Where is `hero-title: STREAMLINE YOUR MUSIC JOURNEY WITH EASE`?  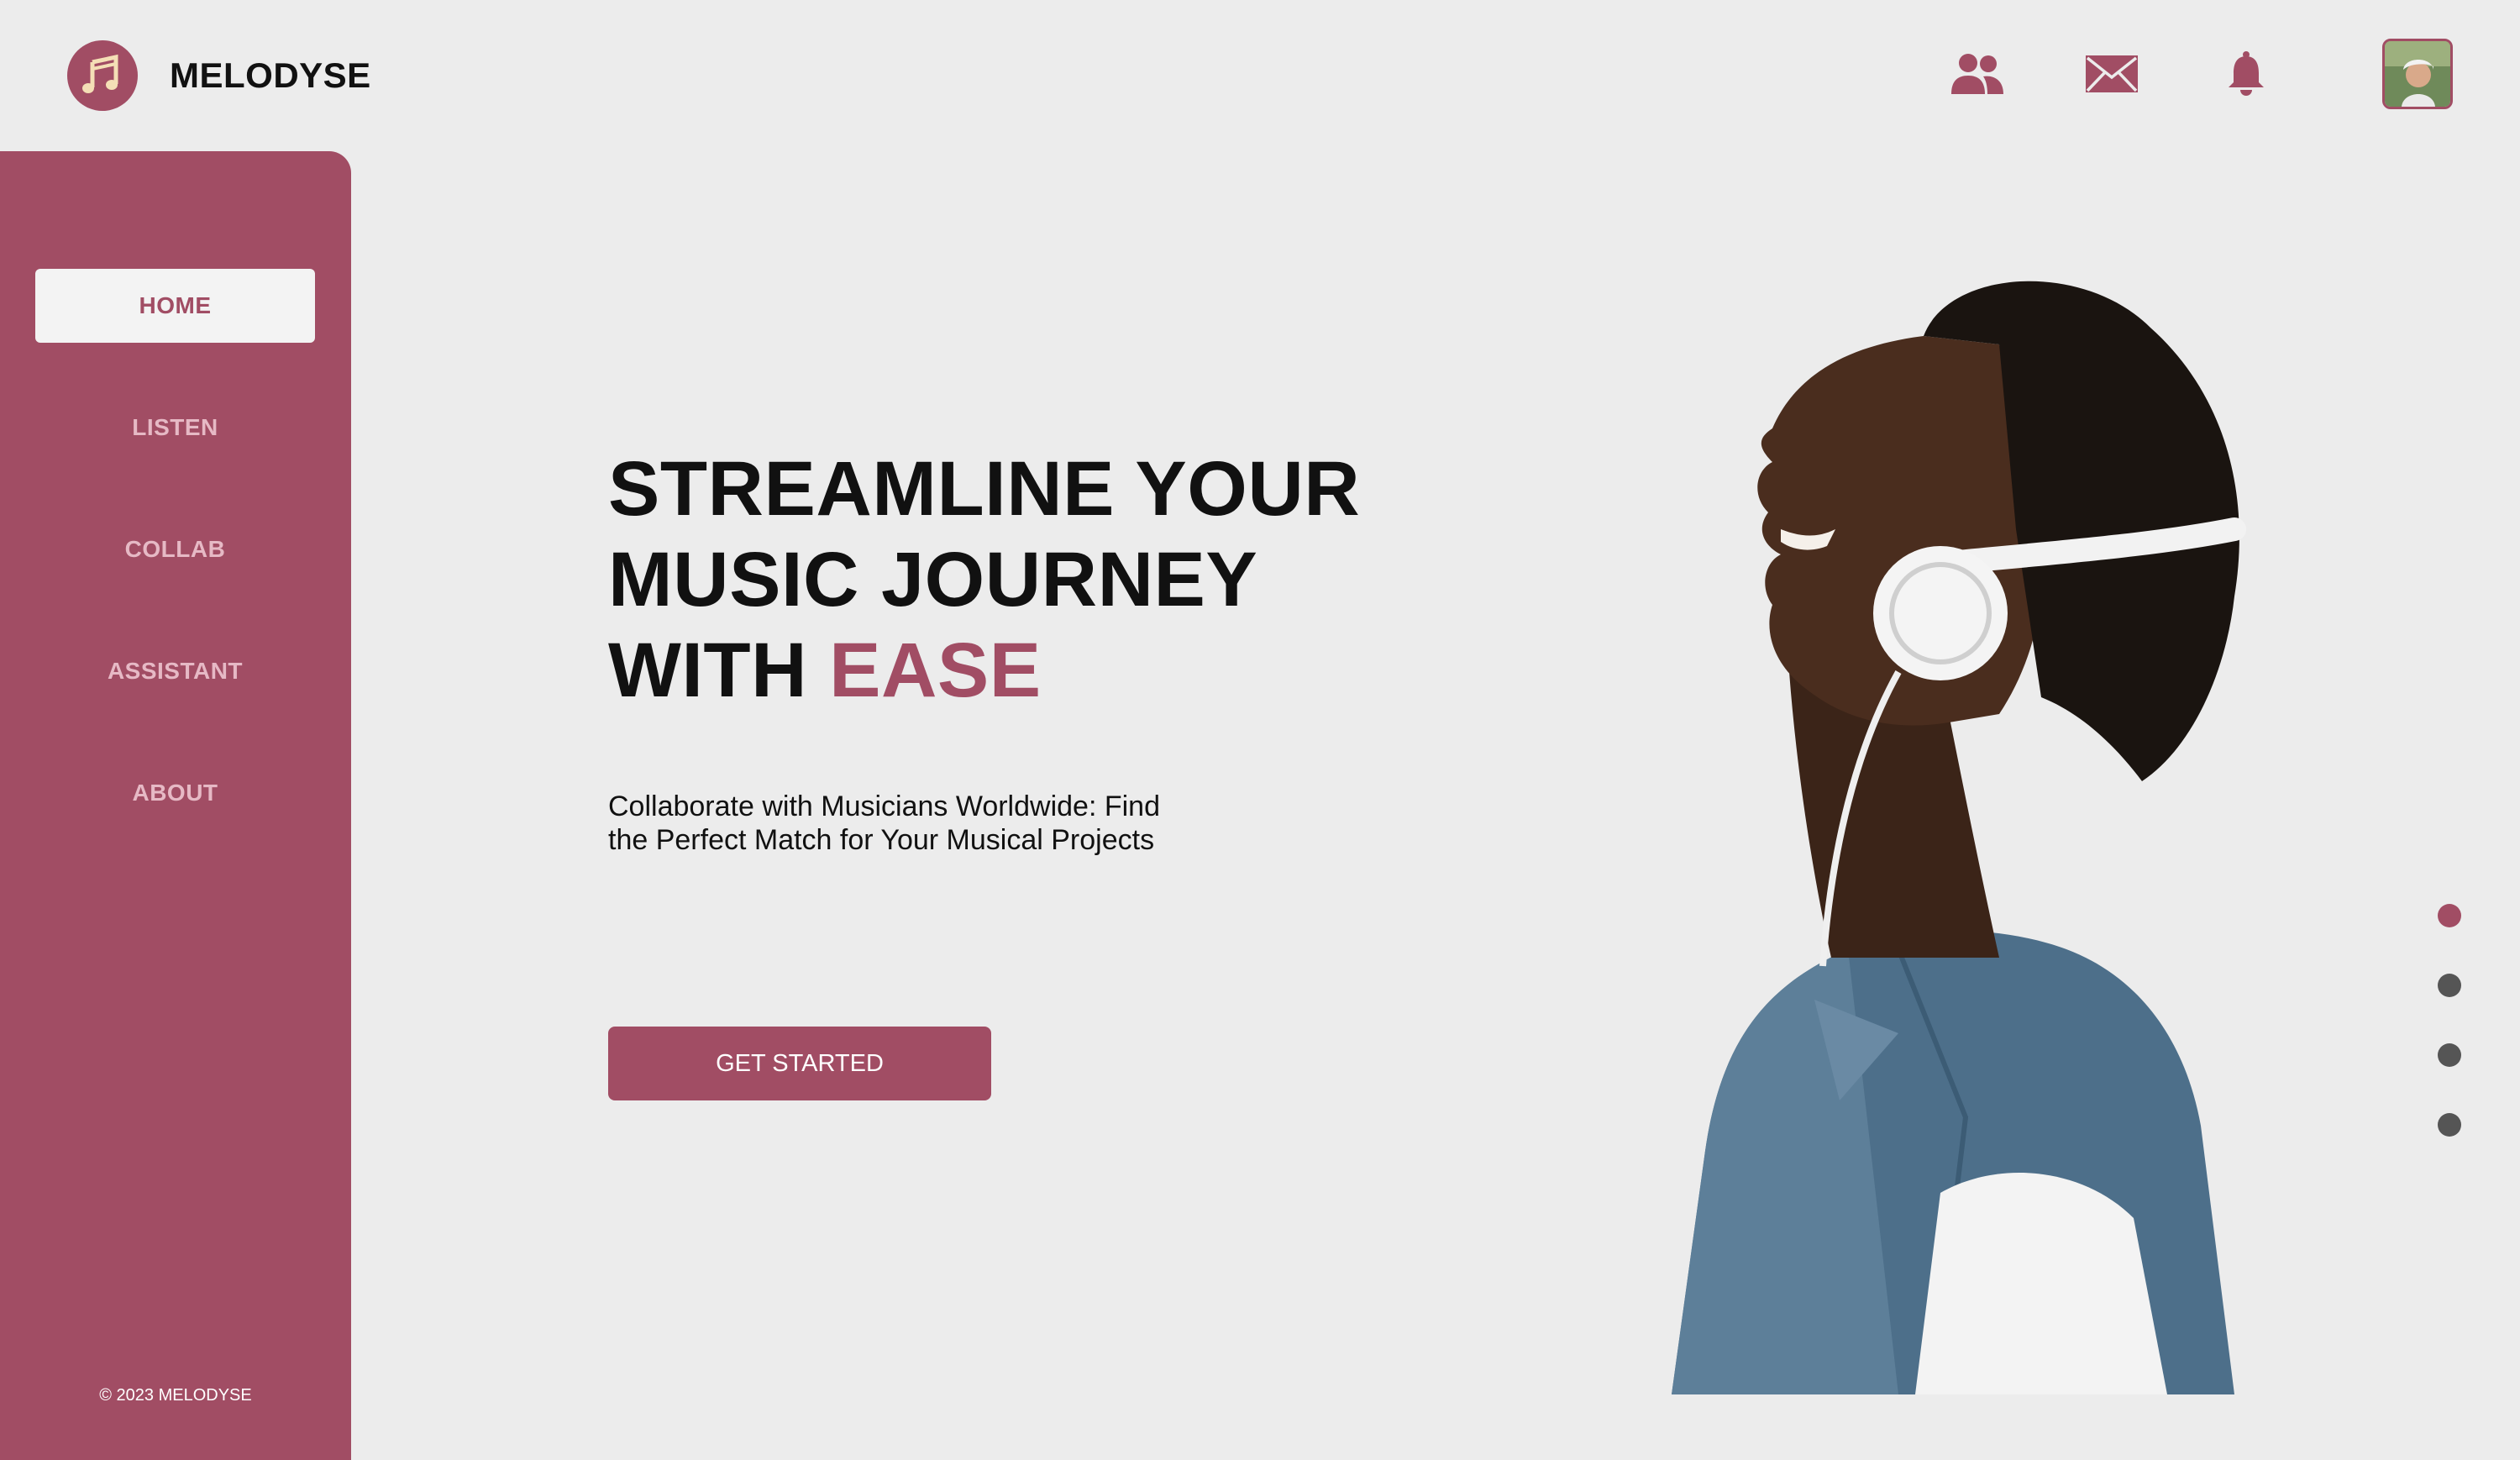 hero-title: STREAMLINE YOUR MUSIC JOURNEY WITH EASE is located at coordinates (984, 580).